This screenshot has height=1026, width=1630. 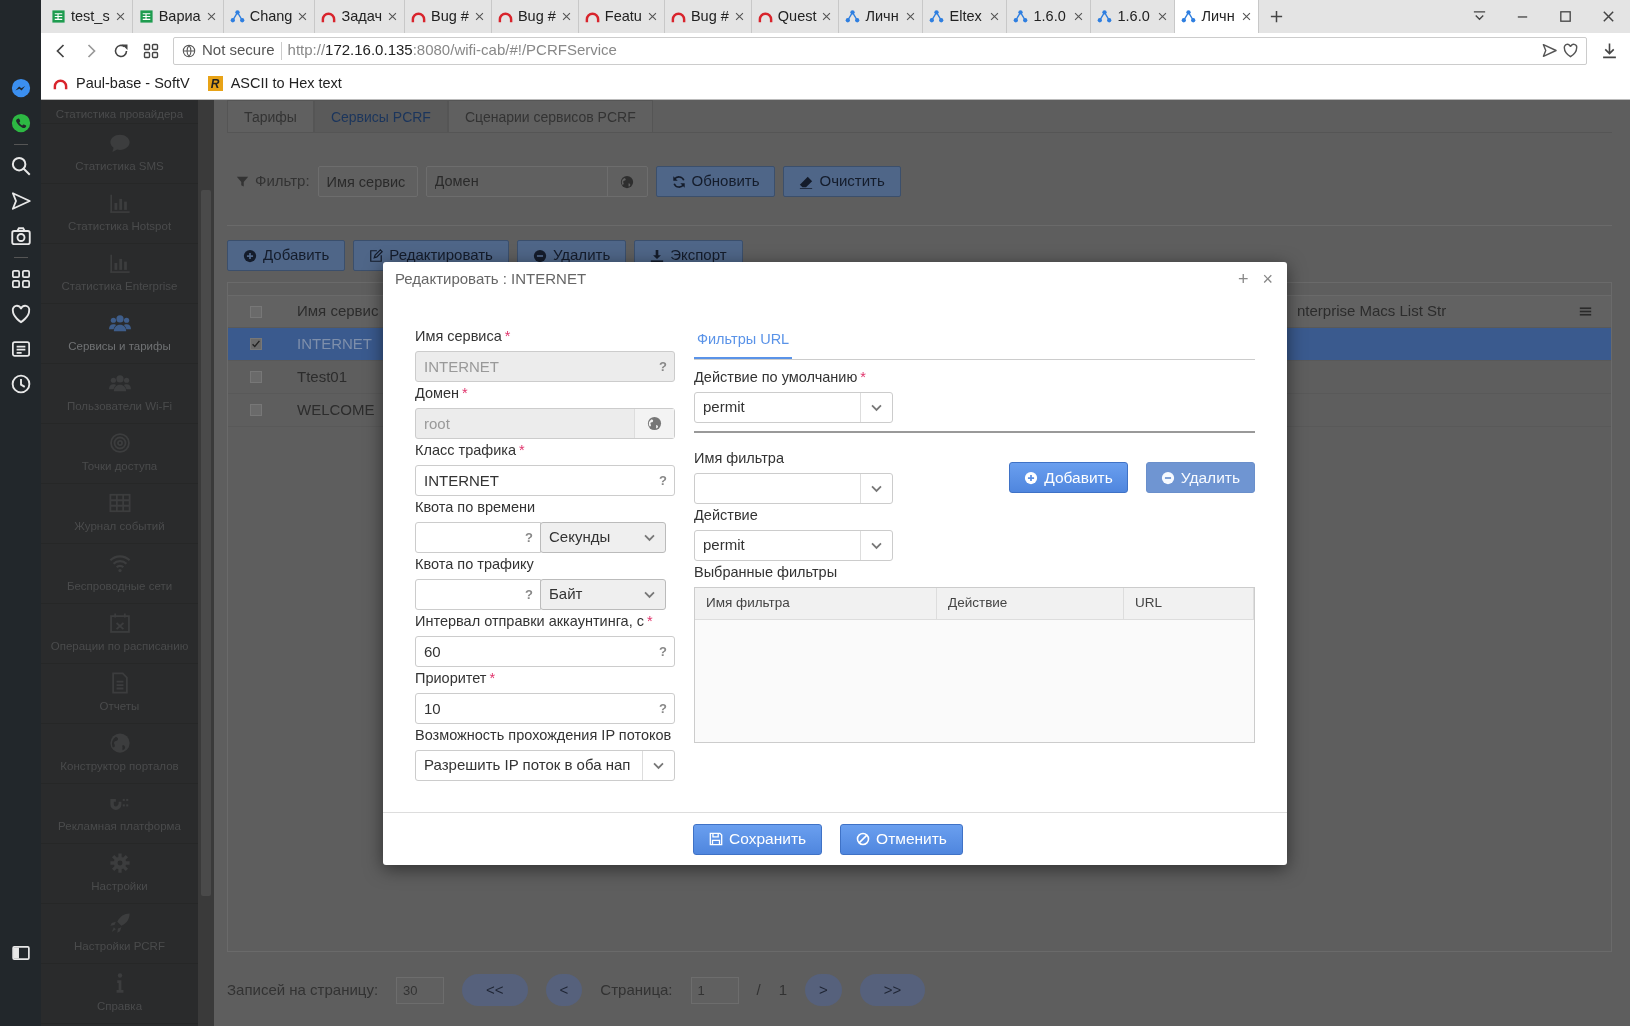 What do you see at coordinates (564, 990) in the screenshot?
I see `pager-button: <` at bounding box center [564, 990].